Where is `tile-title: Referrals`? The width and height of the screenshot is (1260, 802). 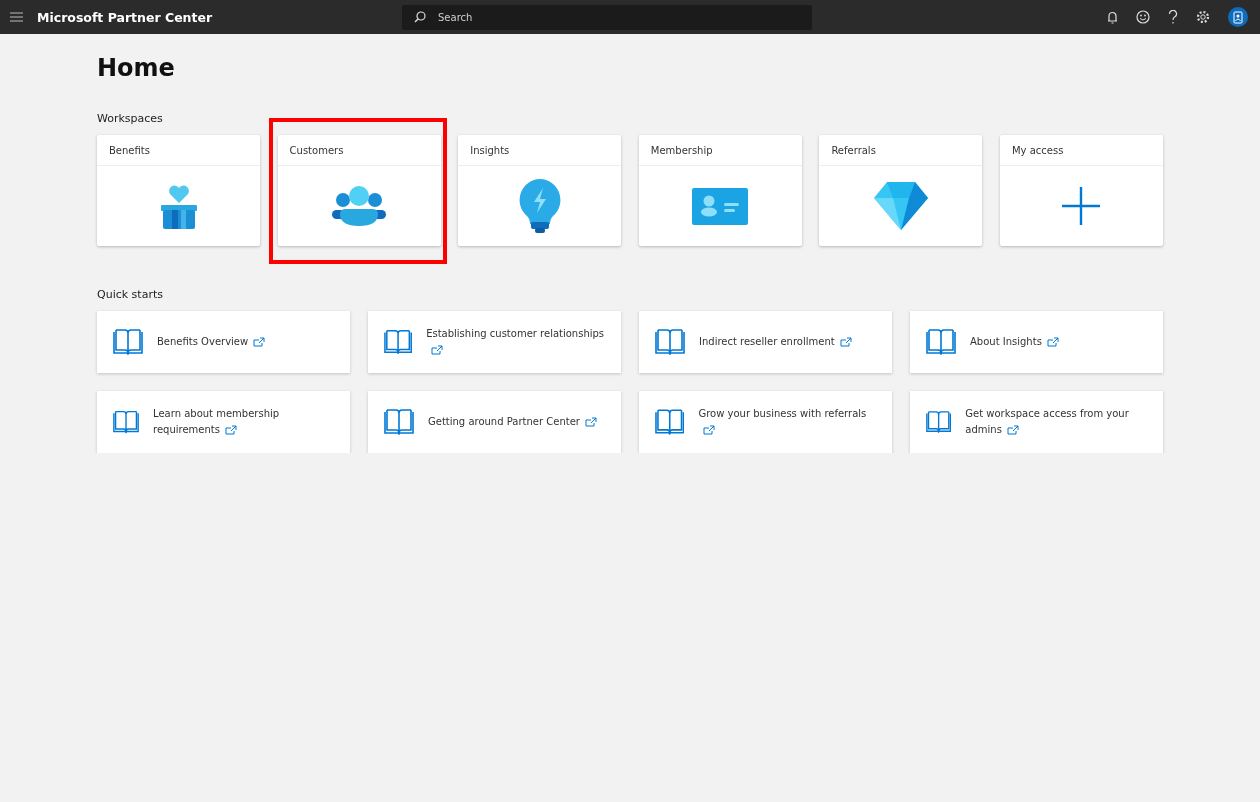 tile-title: Referrals is located at coordinates (853, 150).